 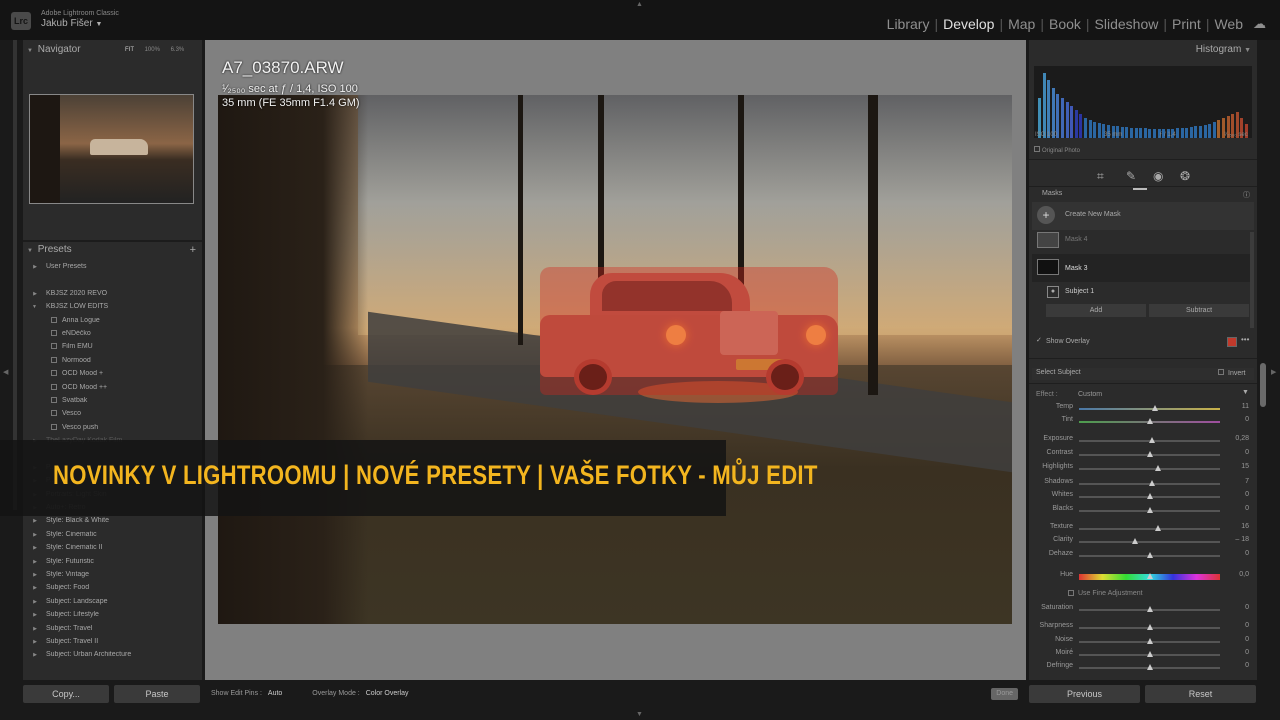 What do you see at coordinates (1143, 341) in the screenshot?
I see `show-overlay-toggle: ✓ Show Overlay •••` at bounding box center [1143, 341].